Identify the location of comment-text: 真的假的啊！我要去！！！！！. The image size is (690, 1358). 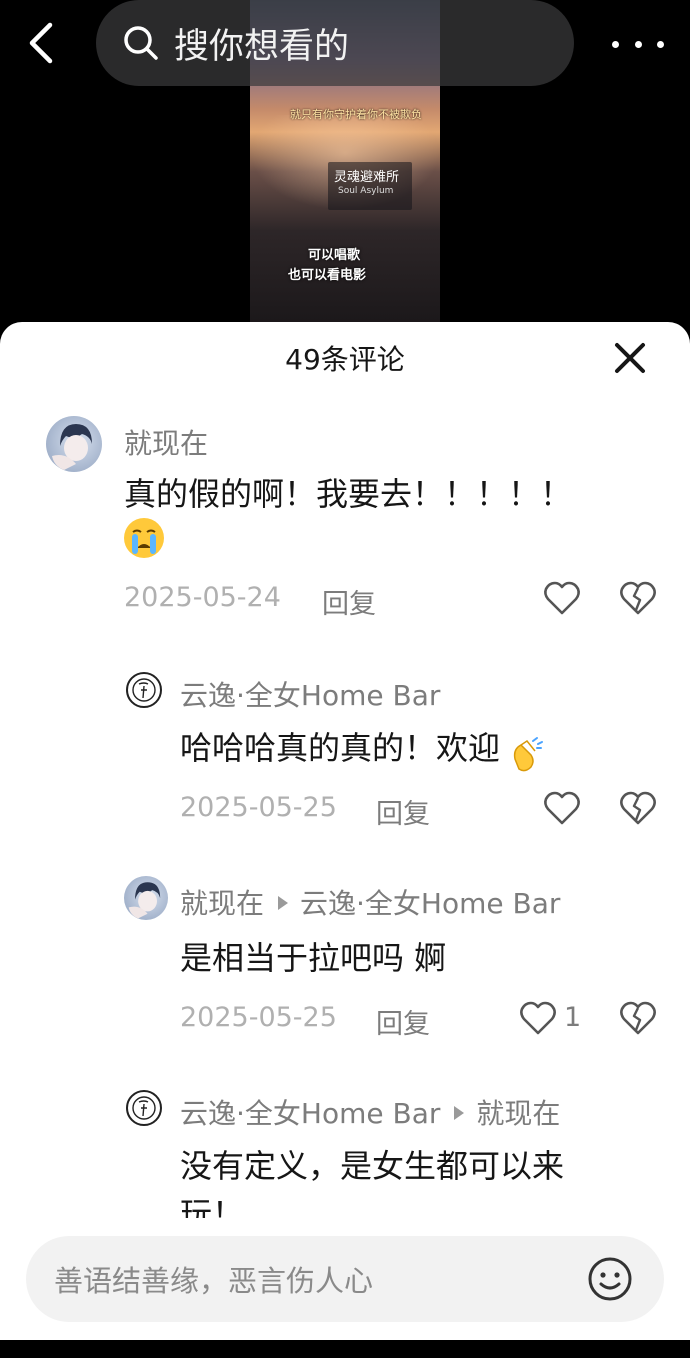
(348, 494).